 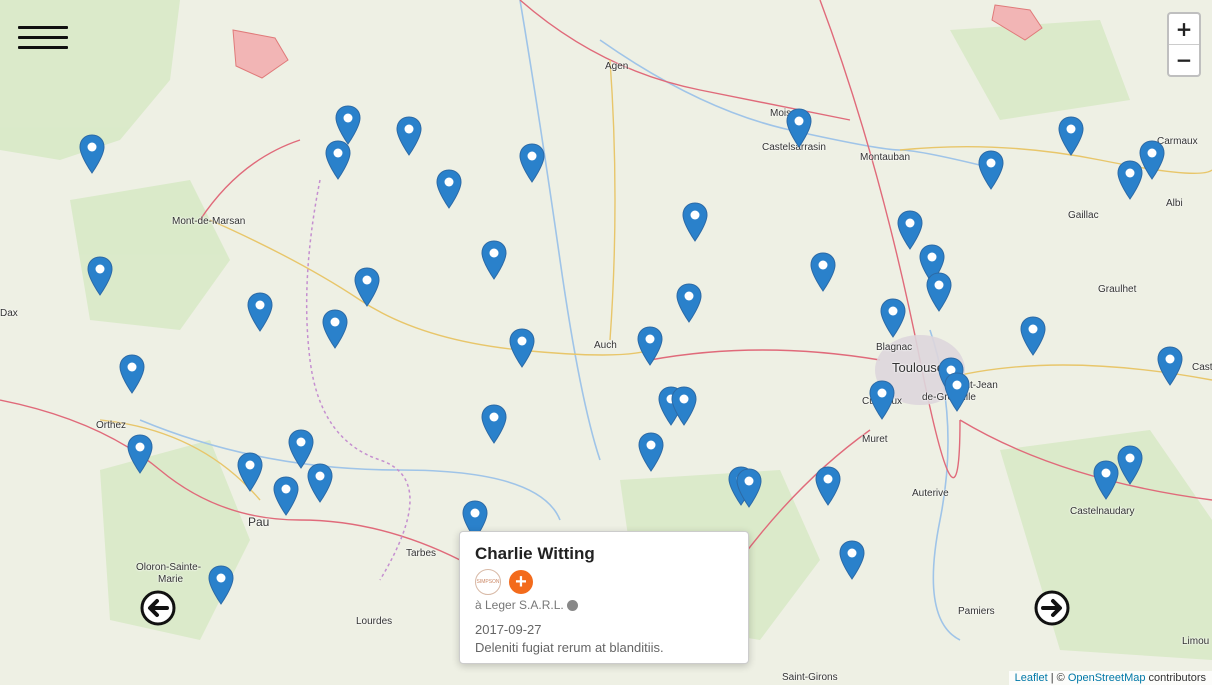 I want to click on city-label: Graulhet, so click(x=1117, y=289).